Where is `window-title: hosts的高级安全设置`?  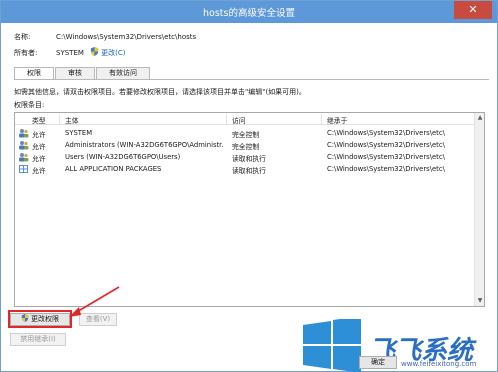 window-title: hosts的高级安全设置 is located at coordinates (249, 13).